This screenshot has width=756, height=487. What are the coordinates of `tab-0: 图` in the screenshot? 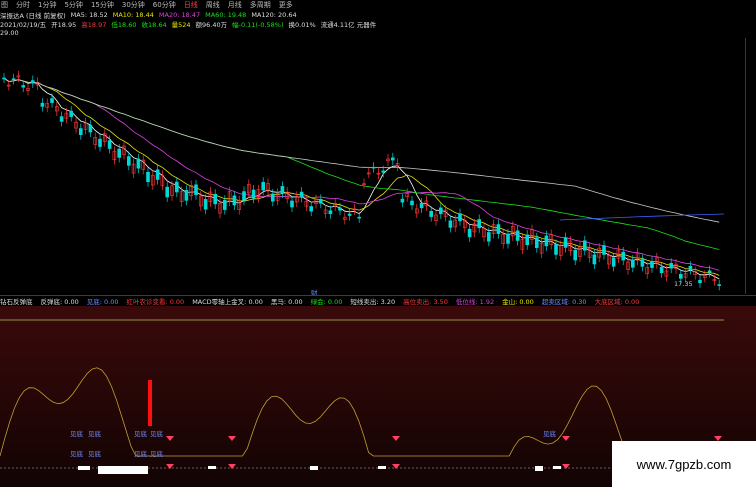 It's located at (4, 5).